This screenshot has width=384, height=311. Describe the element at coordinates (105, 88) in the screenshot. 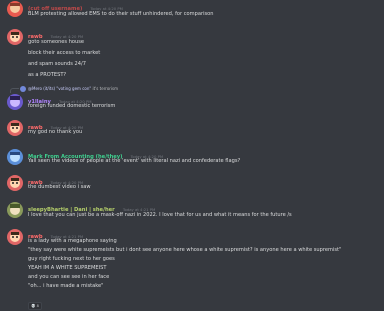

I see `reply-text: it's terrorism` at that location.